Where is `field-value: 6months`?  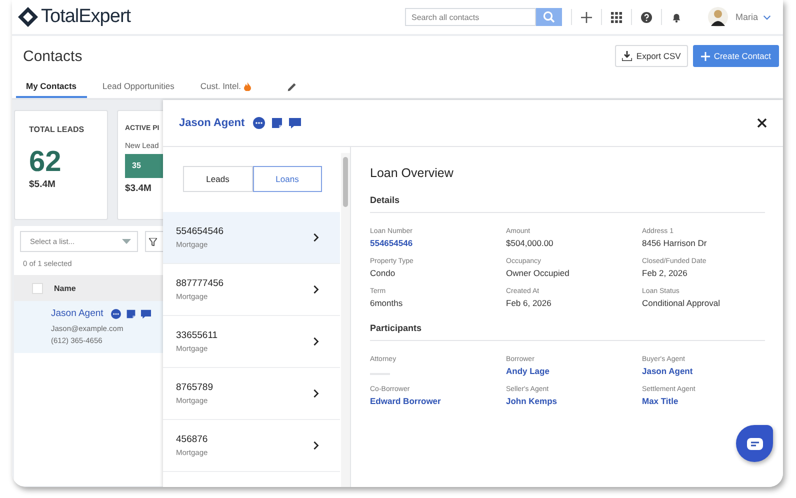 field-value: 6months is located at coordinates (387, 303).